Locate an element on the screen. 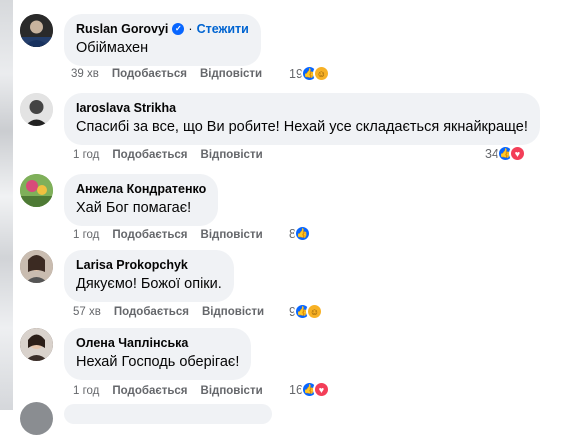  comment-bubble: Larisa Prokopchyk Дякуємо! Божої опіки. is located at coordinates (149, 276).